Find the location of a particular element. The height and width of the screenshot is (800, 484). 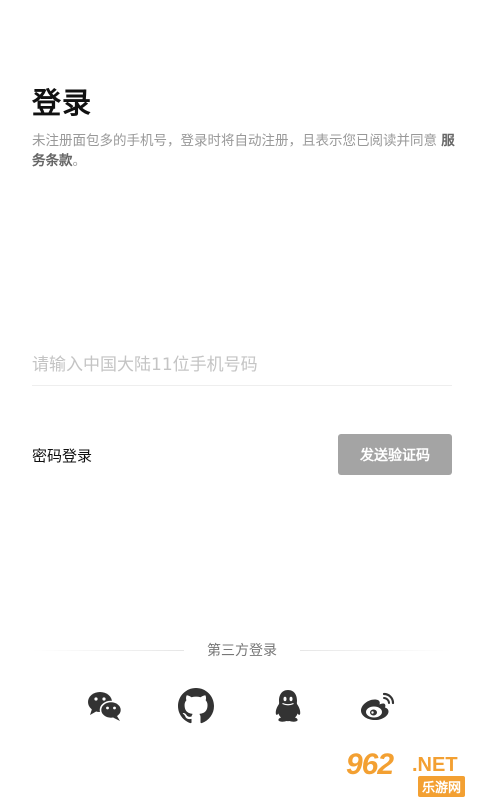

send-code-button: 发送验证码 is located at coordinates (395, 454).